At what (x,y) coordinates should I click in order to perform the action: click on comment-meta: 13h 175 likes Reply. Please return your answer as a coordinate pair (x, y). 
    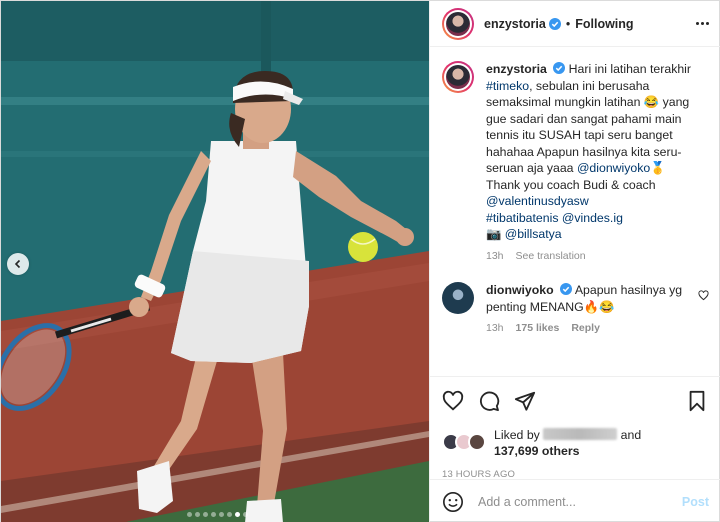
    Looking at the image, I should click on (589, 328).